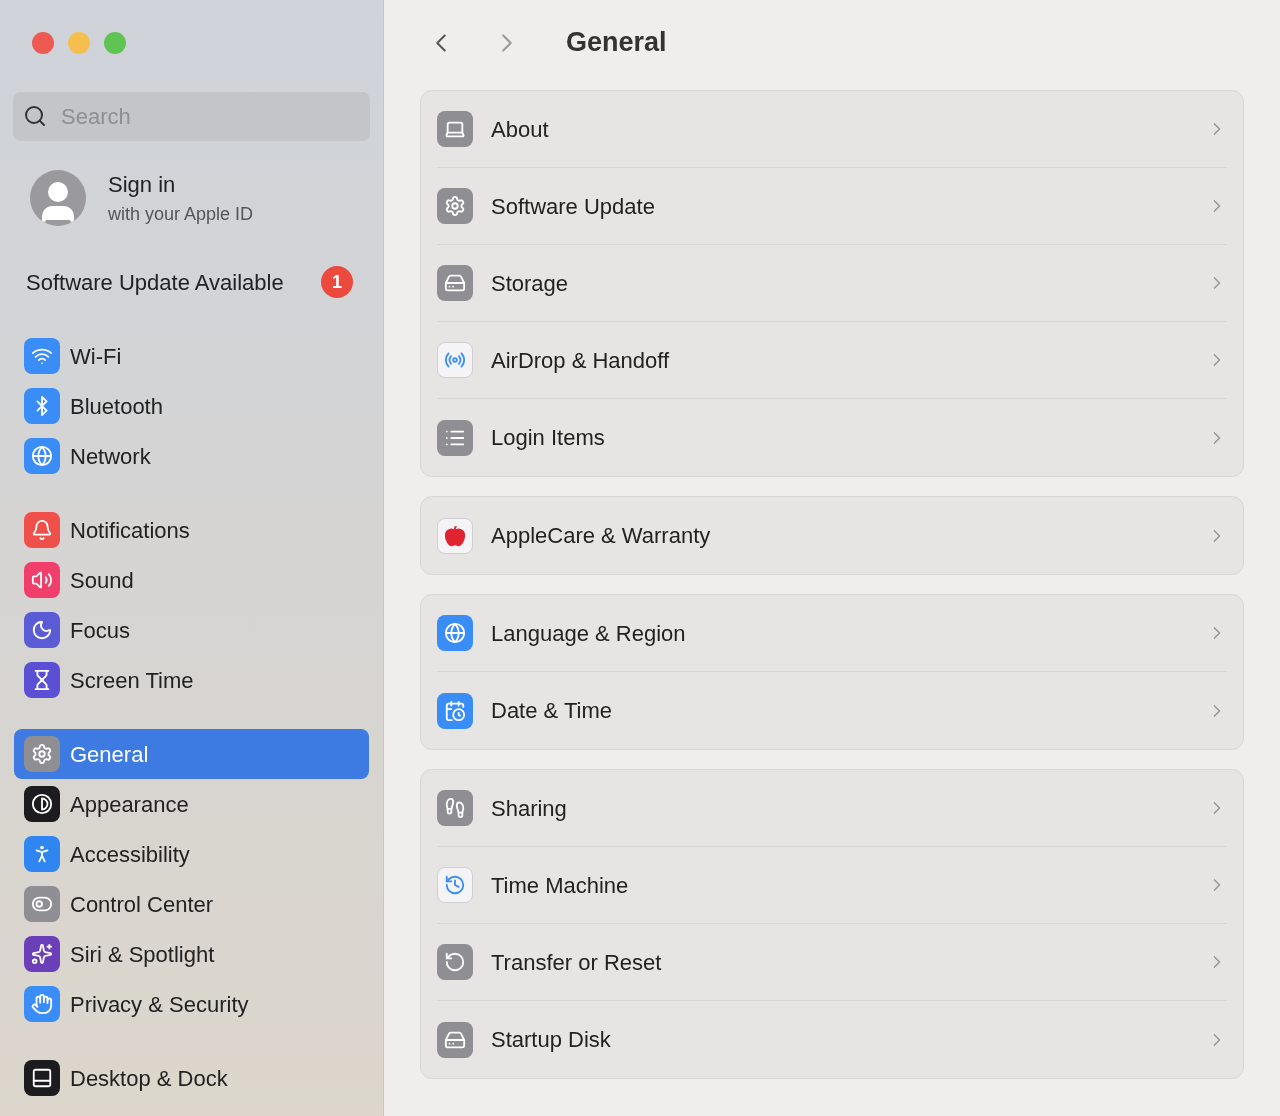 This screenshot has height=1116, width=1280. What do you see at coordinates (337, 282) in the screenshot?
I see `notification-badge: 1` at bounding box center [337, 282].